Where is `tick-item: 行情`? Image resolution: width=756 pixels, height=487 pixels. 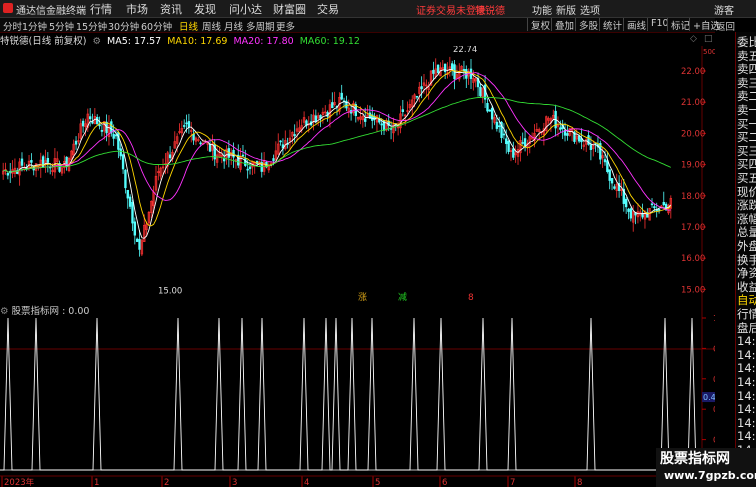 tick-item: 行情 is located at coordinates (746, 314).